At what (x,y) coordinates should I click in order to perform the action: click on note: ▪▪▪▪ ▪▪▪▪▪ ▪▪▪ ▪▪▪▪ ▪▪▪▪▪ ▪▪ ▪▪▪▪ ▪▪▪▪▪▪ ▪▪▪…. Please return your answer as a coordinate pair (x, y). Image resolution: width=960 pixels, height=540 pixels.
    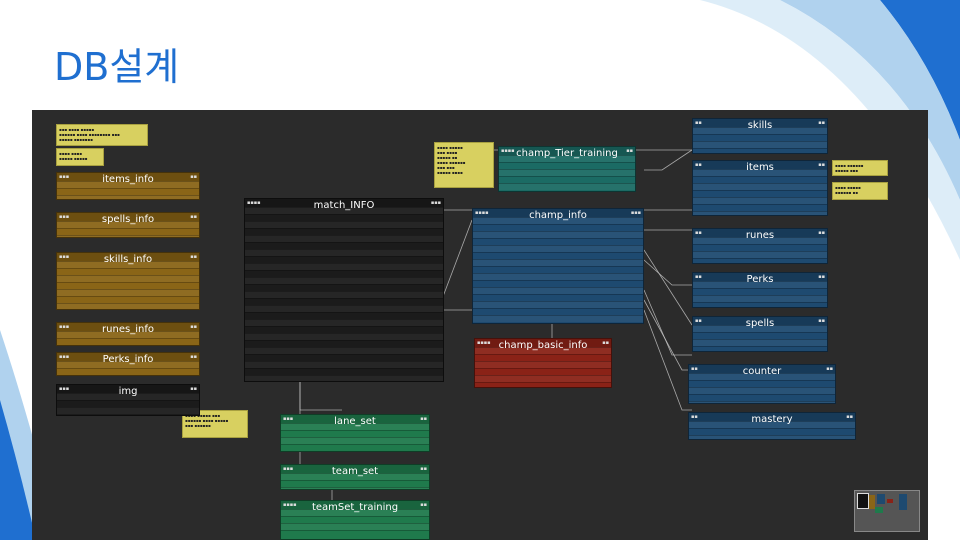
    Looking at the image, I should click on (464, 165).